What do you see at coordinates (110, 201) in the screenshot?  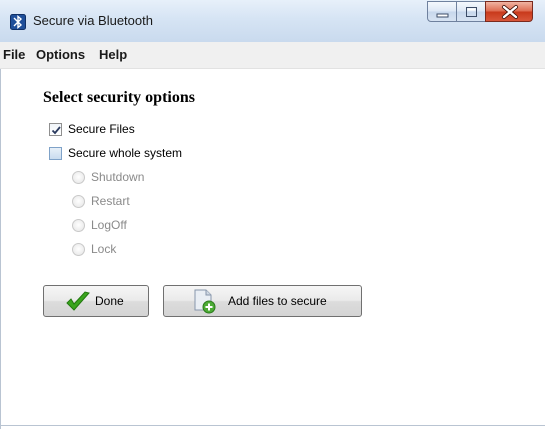 I see `restart-label: Restart` at bounding box center [110, 201].